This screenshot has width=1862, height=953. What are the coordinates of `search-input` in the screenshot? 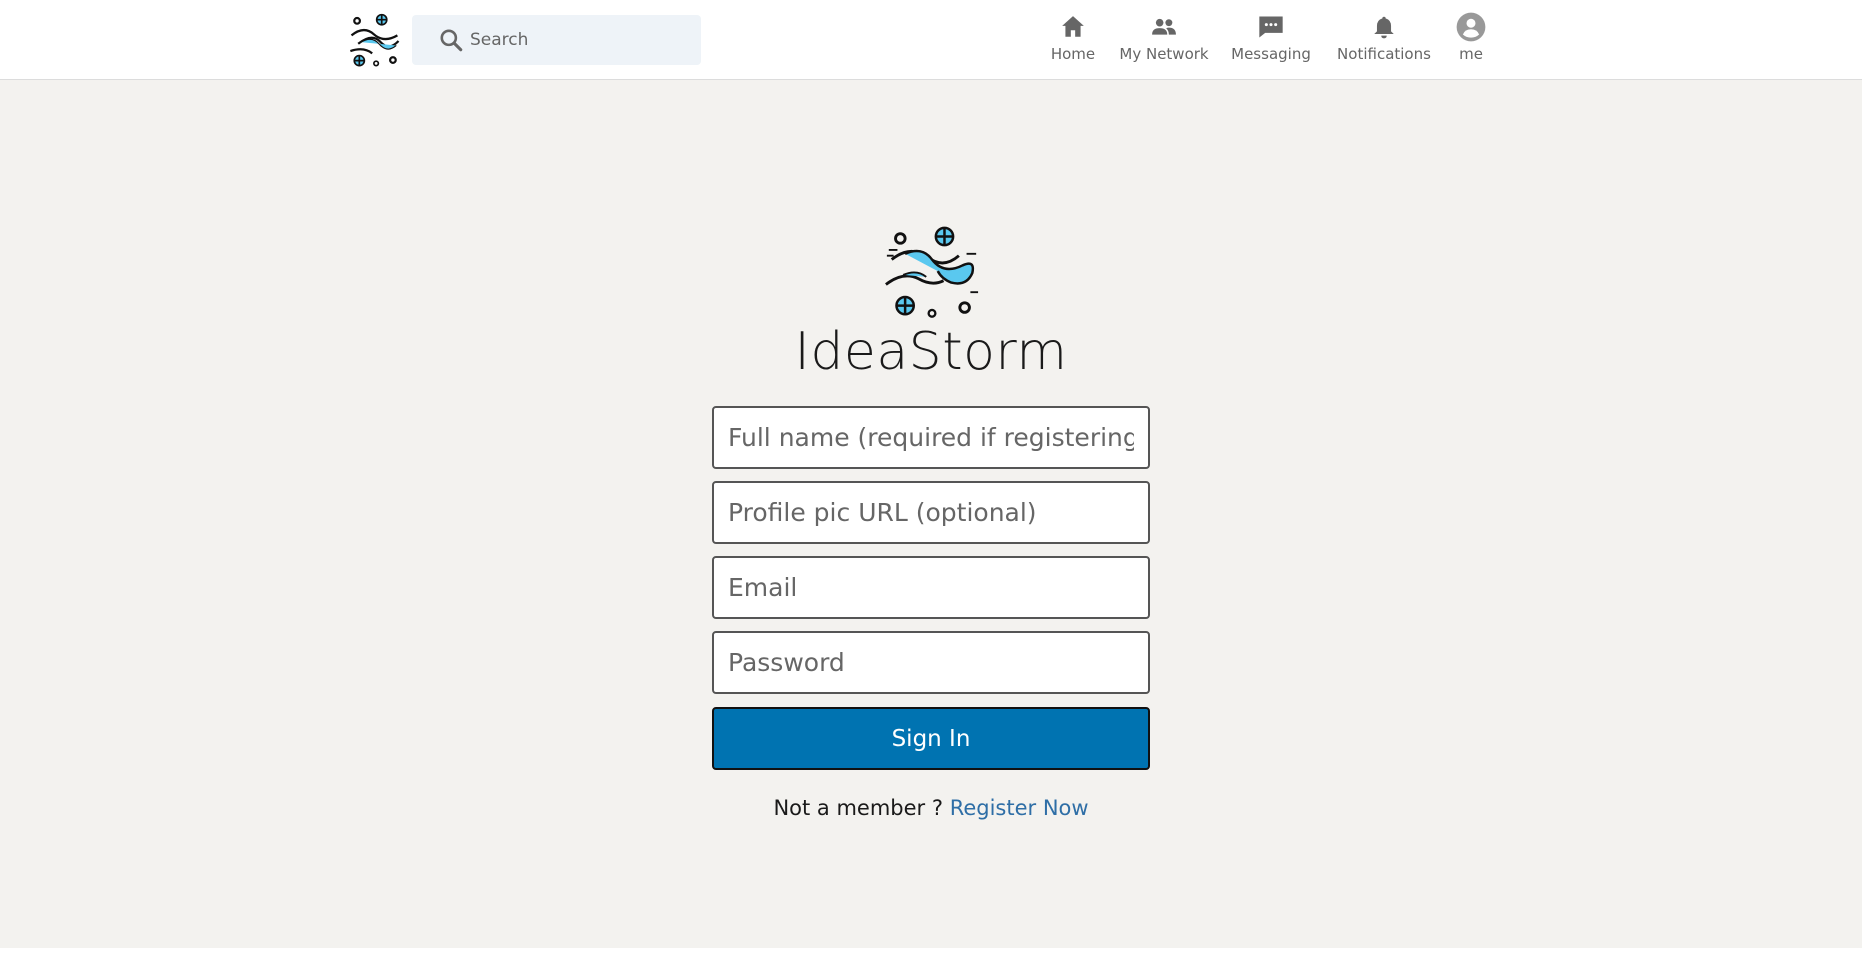 It's located at (570, 40).